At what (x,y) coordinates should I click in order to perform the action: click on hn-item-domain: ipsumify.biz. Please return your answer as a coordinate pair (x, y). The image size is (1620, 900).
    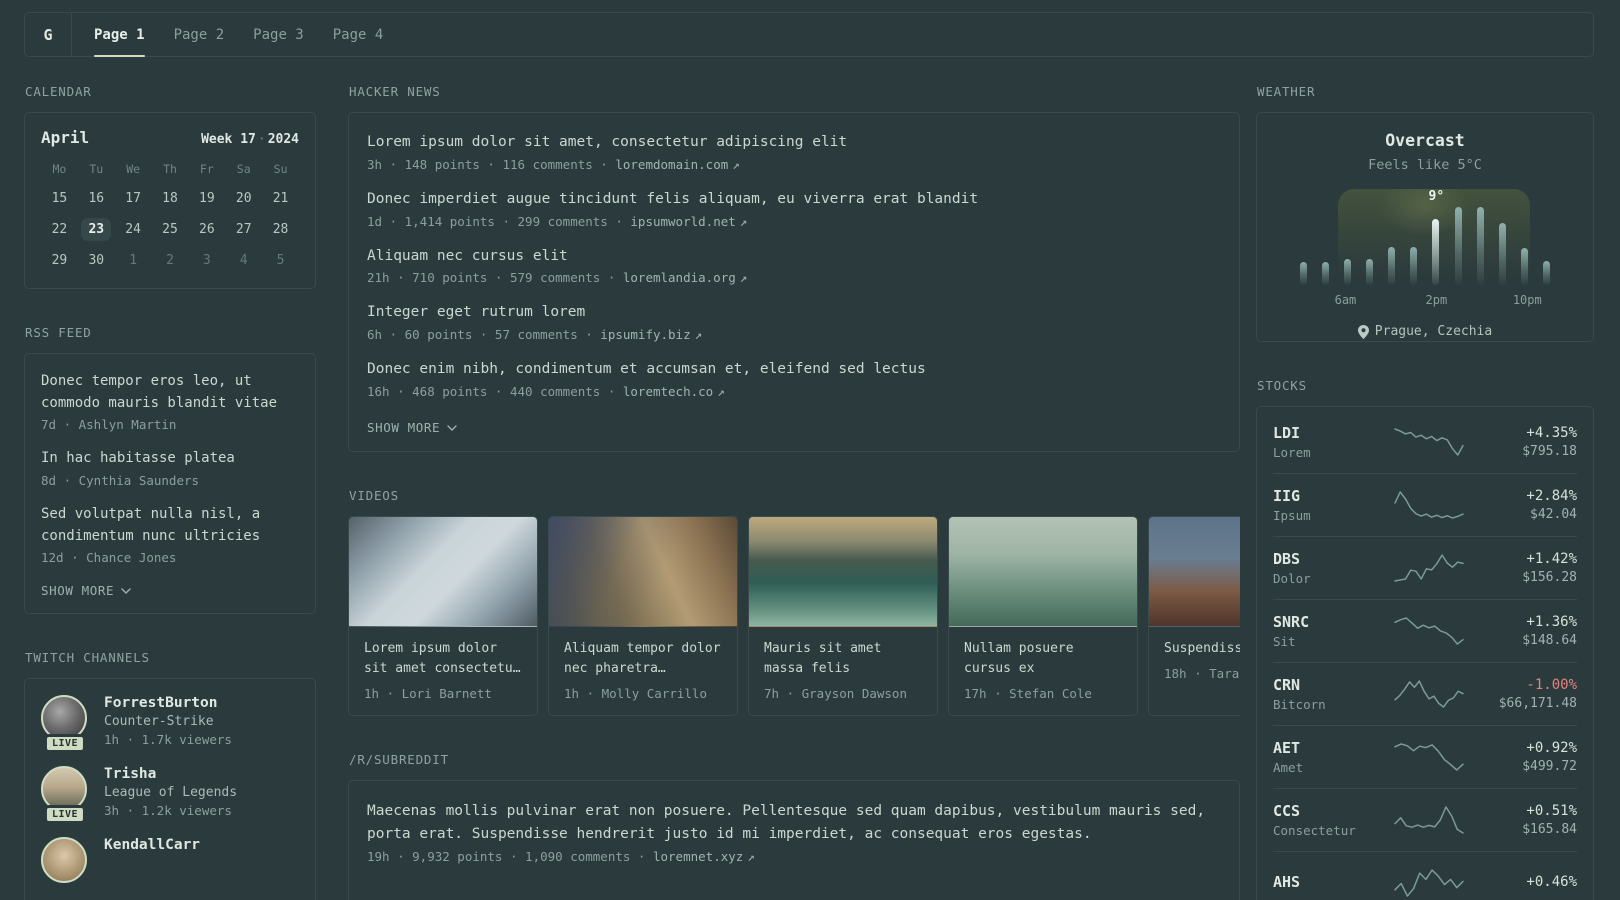
    Looking at the image, I should click on (645, 334).